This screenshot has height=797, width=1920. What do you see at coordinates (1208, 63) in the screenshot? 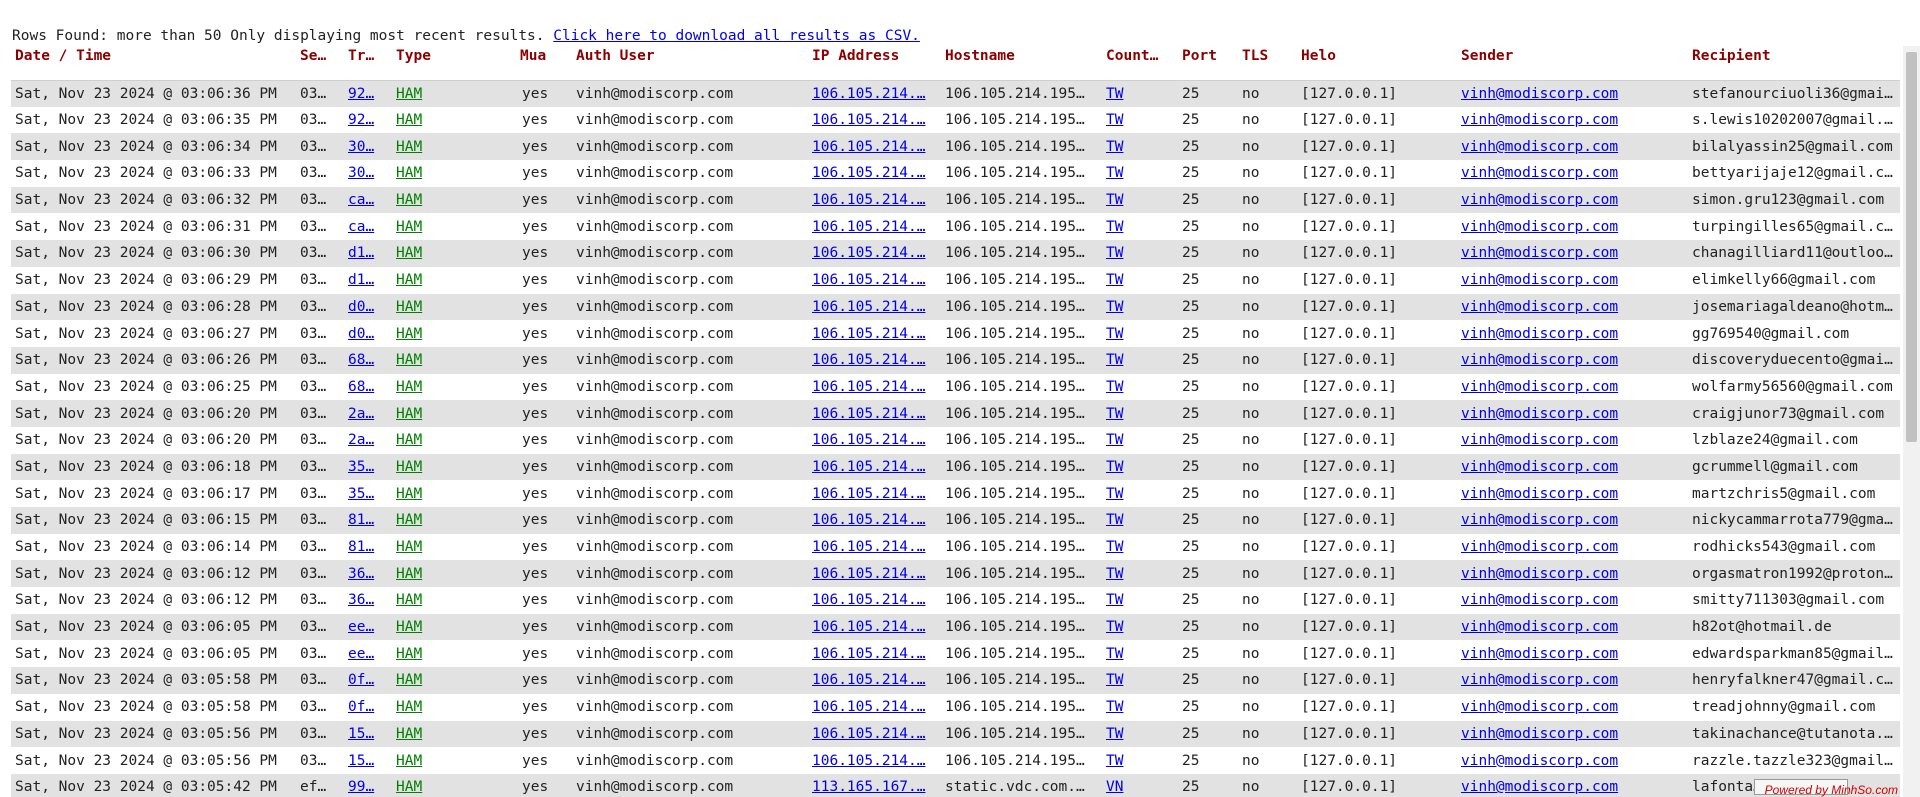
I see `col-header-port: Port` at bounding box center [1208, 63].